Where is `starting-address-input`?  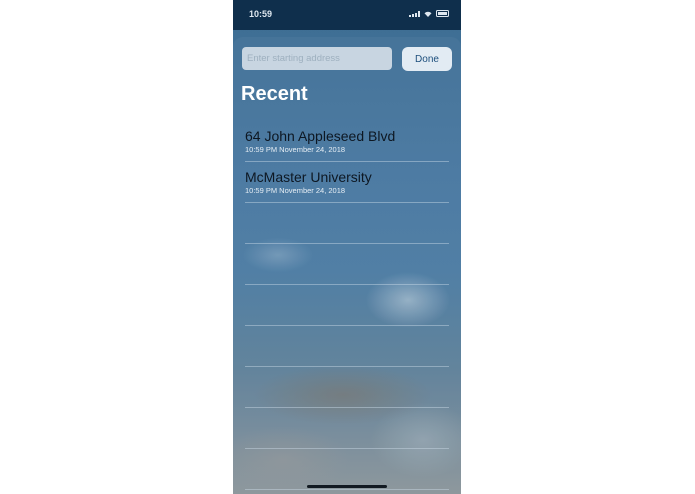 starting-address-input is located at coordinates (317, 58).